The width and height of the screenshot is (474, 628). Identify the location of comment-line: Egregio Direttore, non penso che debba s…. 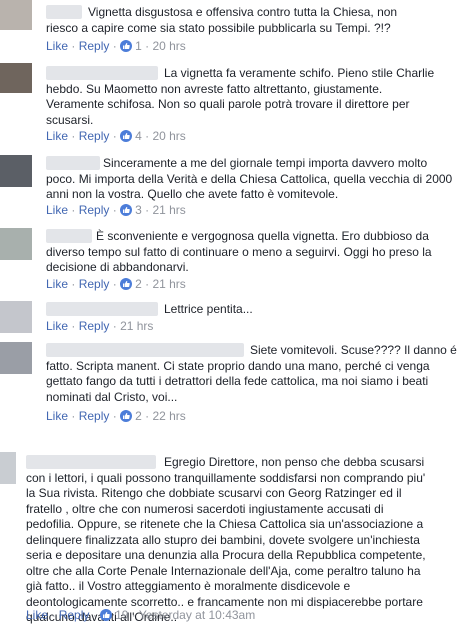
(294, 462).